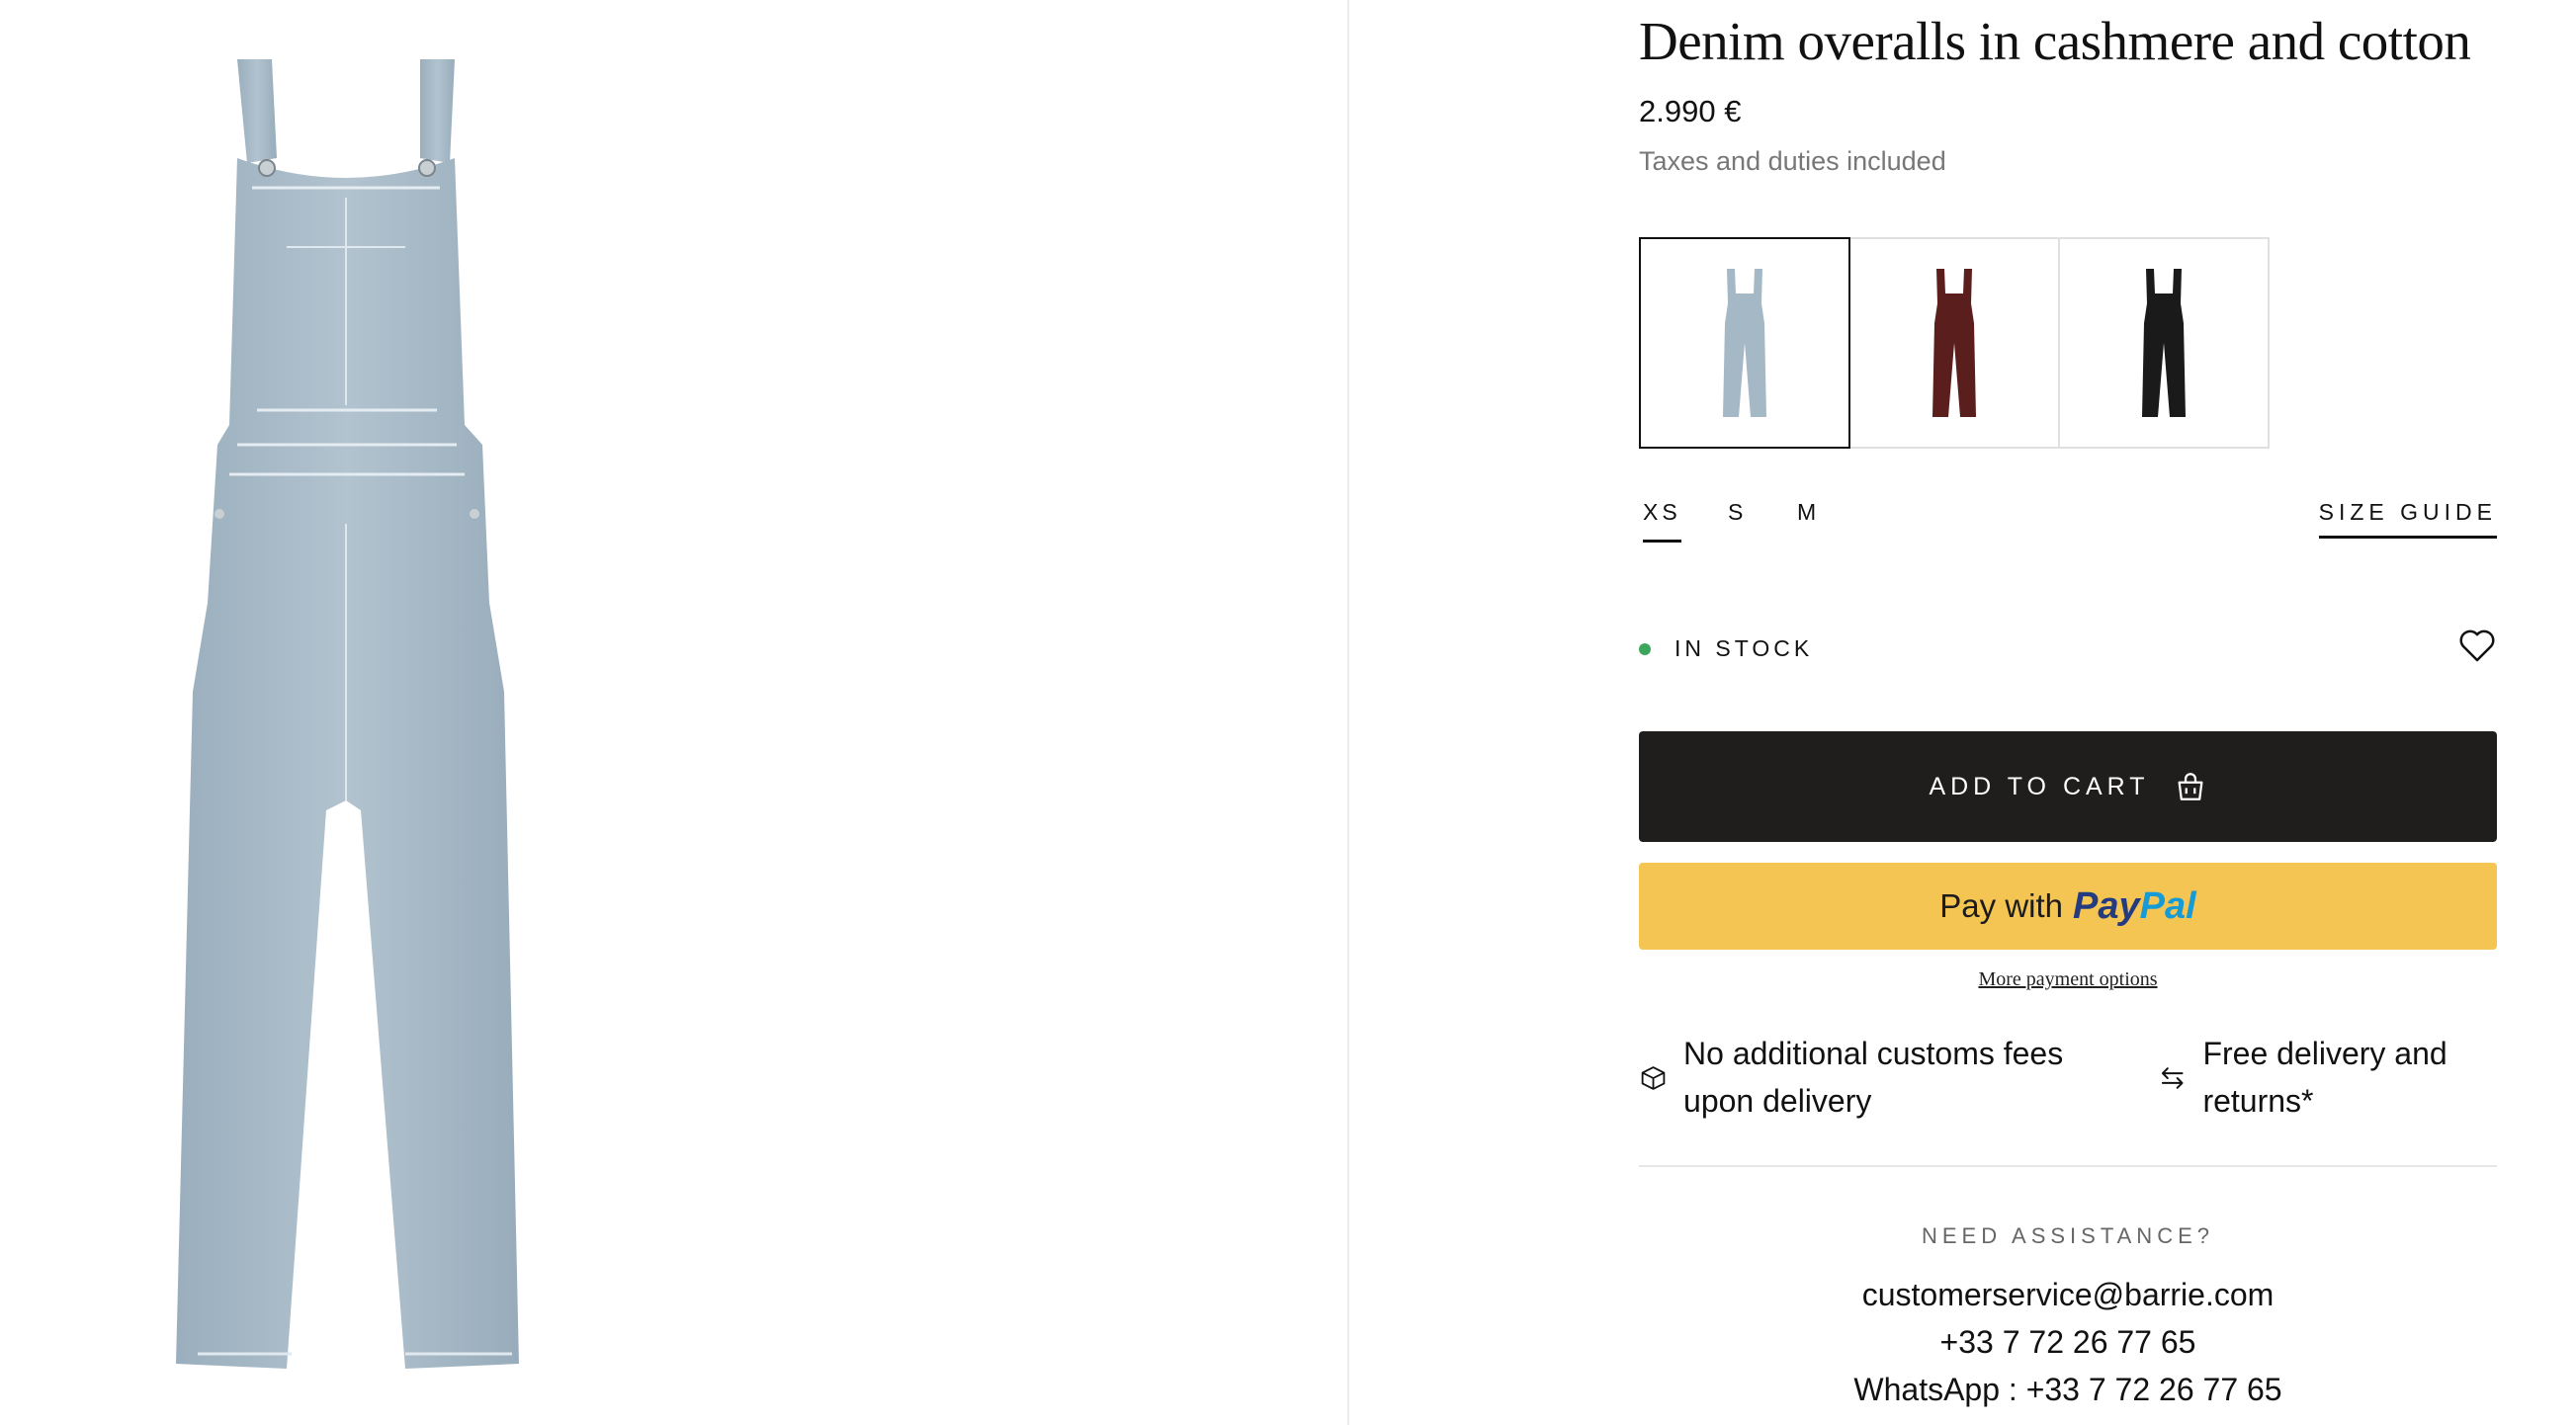 This screenshot has height=1425, width=2576. What do you see at coordinates (1873, 1077) in the screenshot?
I see `feature-customs-text: No additional customs fees upon delivery` at bounding box center [1873, 1077].